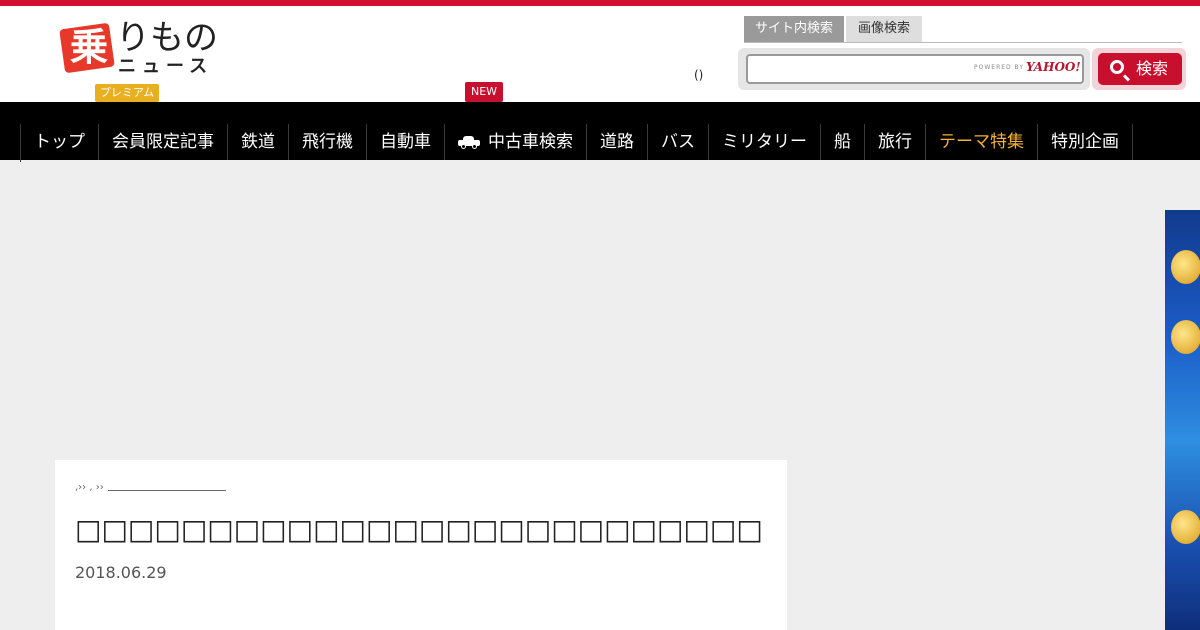 This screenshot has width=1200, height=630. Describe the element at coordinates (121, 572) in the screenshot. I see `article-date: 2018.06.29` at that location.